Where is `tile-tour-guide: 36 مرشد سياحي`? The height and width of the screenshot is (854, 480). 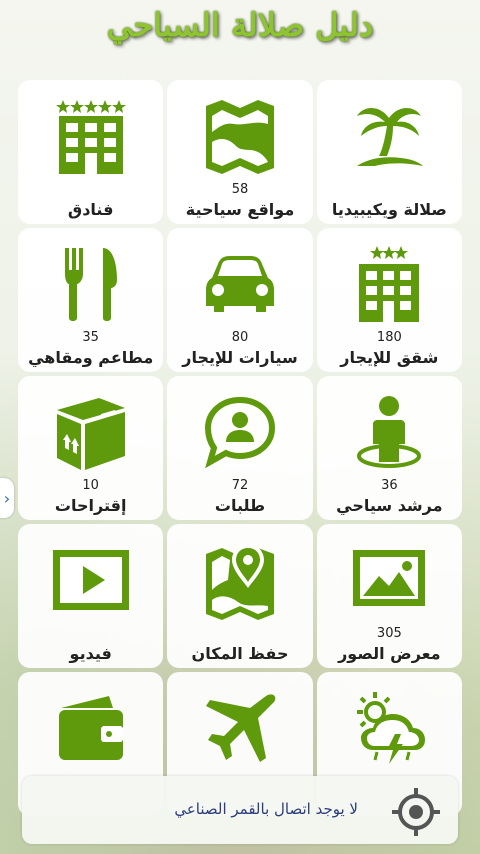
tile-tour-guide: 36 مرشد سياحي is located at coordinates (389, 448).